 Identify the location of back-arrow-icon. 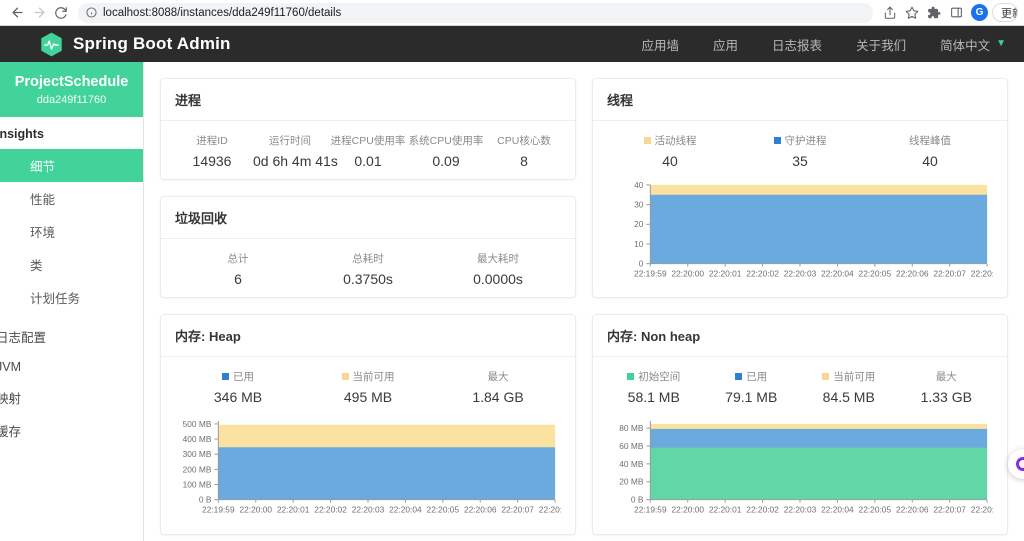
(17, 13).